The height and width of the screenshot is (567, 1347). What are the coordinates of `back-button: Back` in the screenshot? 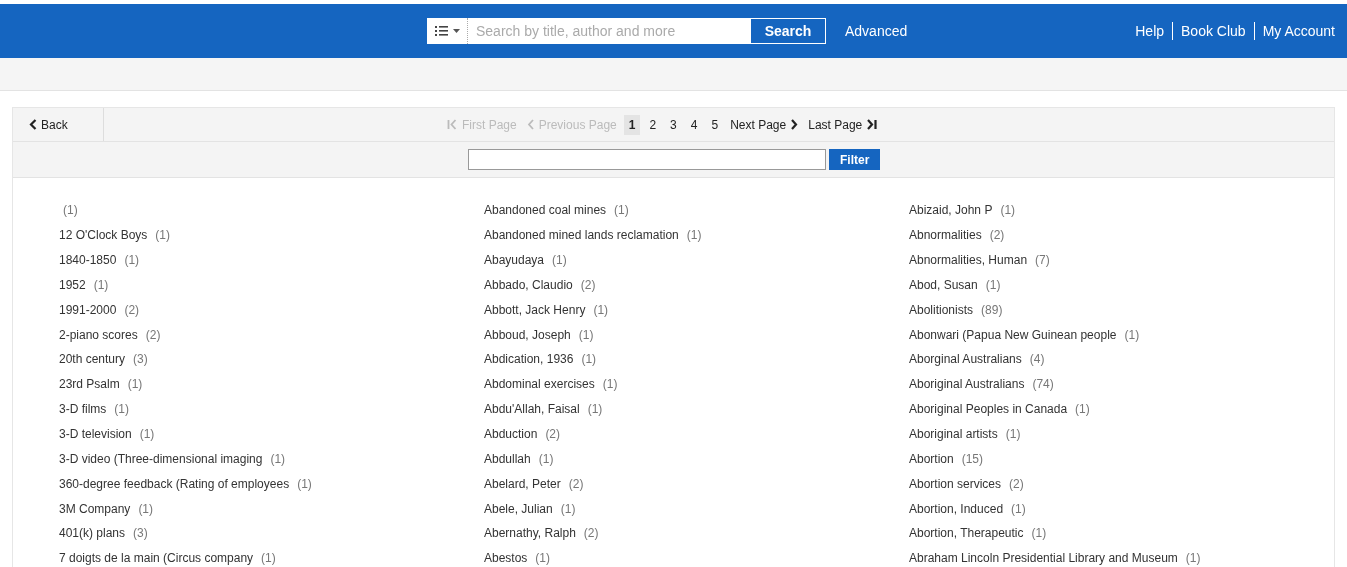 It's located at (58, 124).